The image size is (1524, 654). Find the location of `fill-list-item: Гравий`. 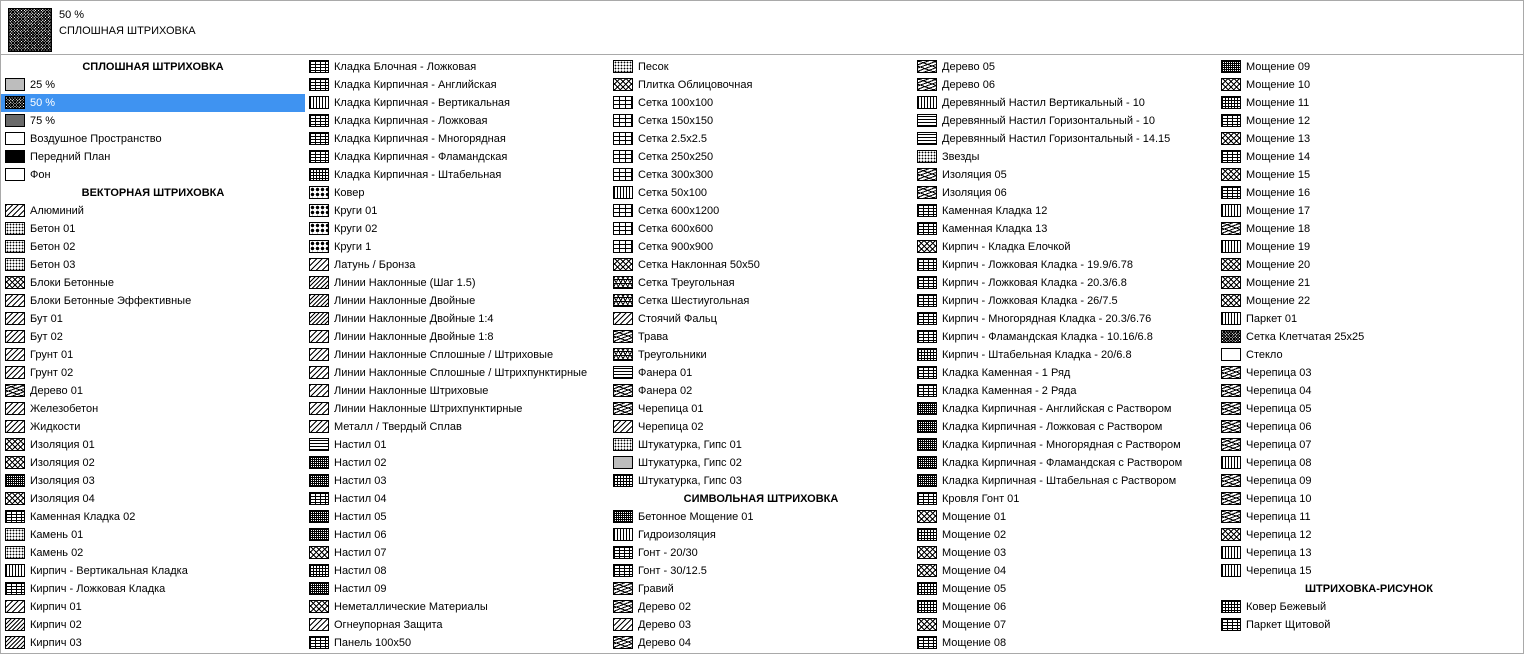

fill-list-item: Гравий is located at coordinates (761, 589).